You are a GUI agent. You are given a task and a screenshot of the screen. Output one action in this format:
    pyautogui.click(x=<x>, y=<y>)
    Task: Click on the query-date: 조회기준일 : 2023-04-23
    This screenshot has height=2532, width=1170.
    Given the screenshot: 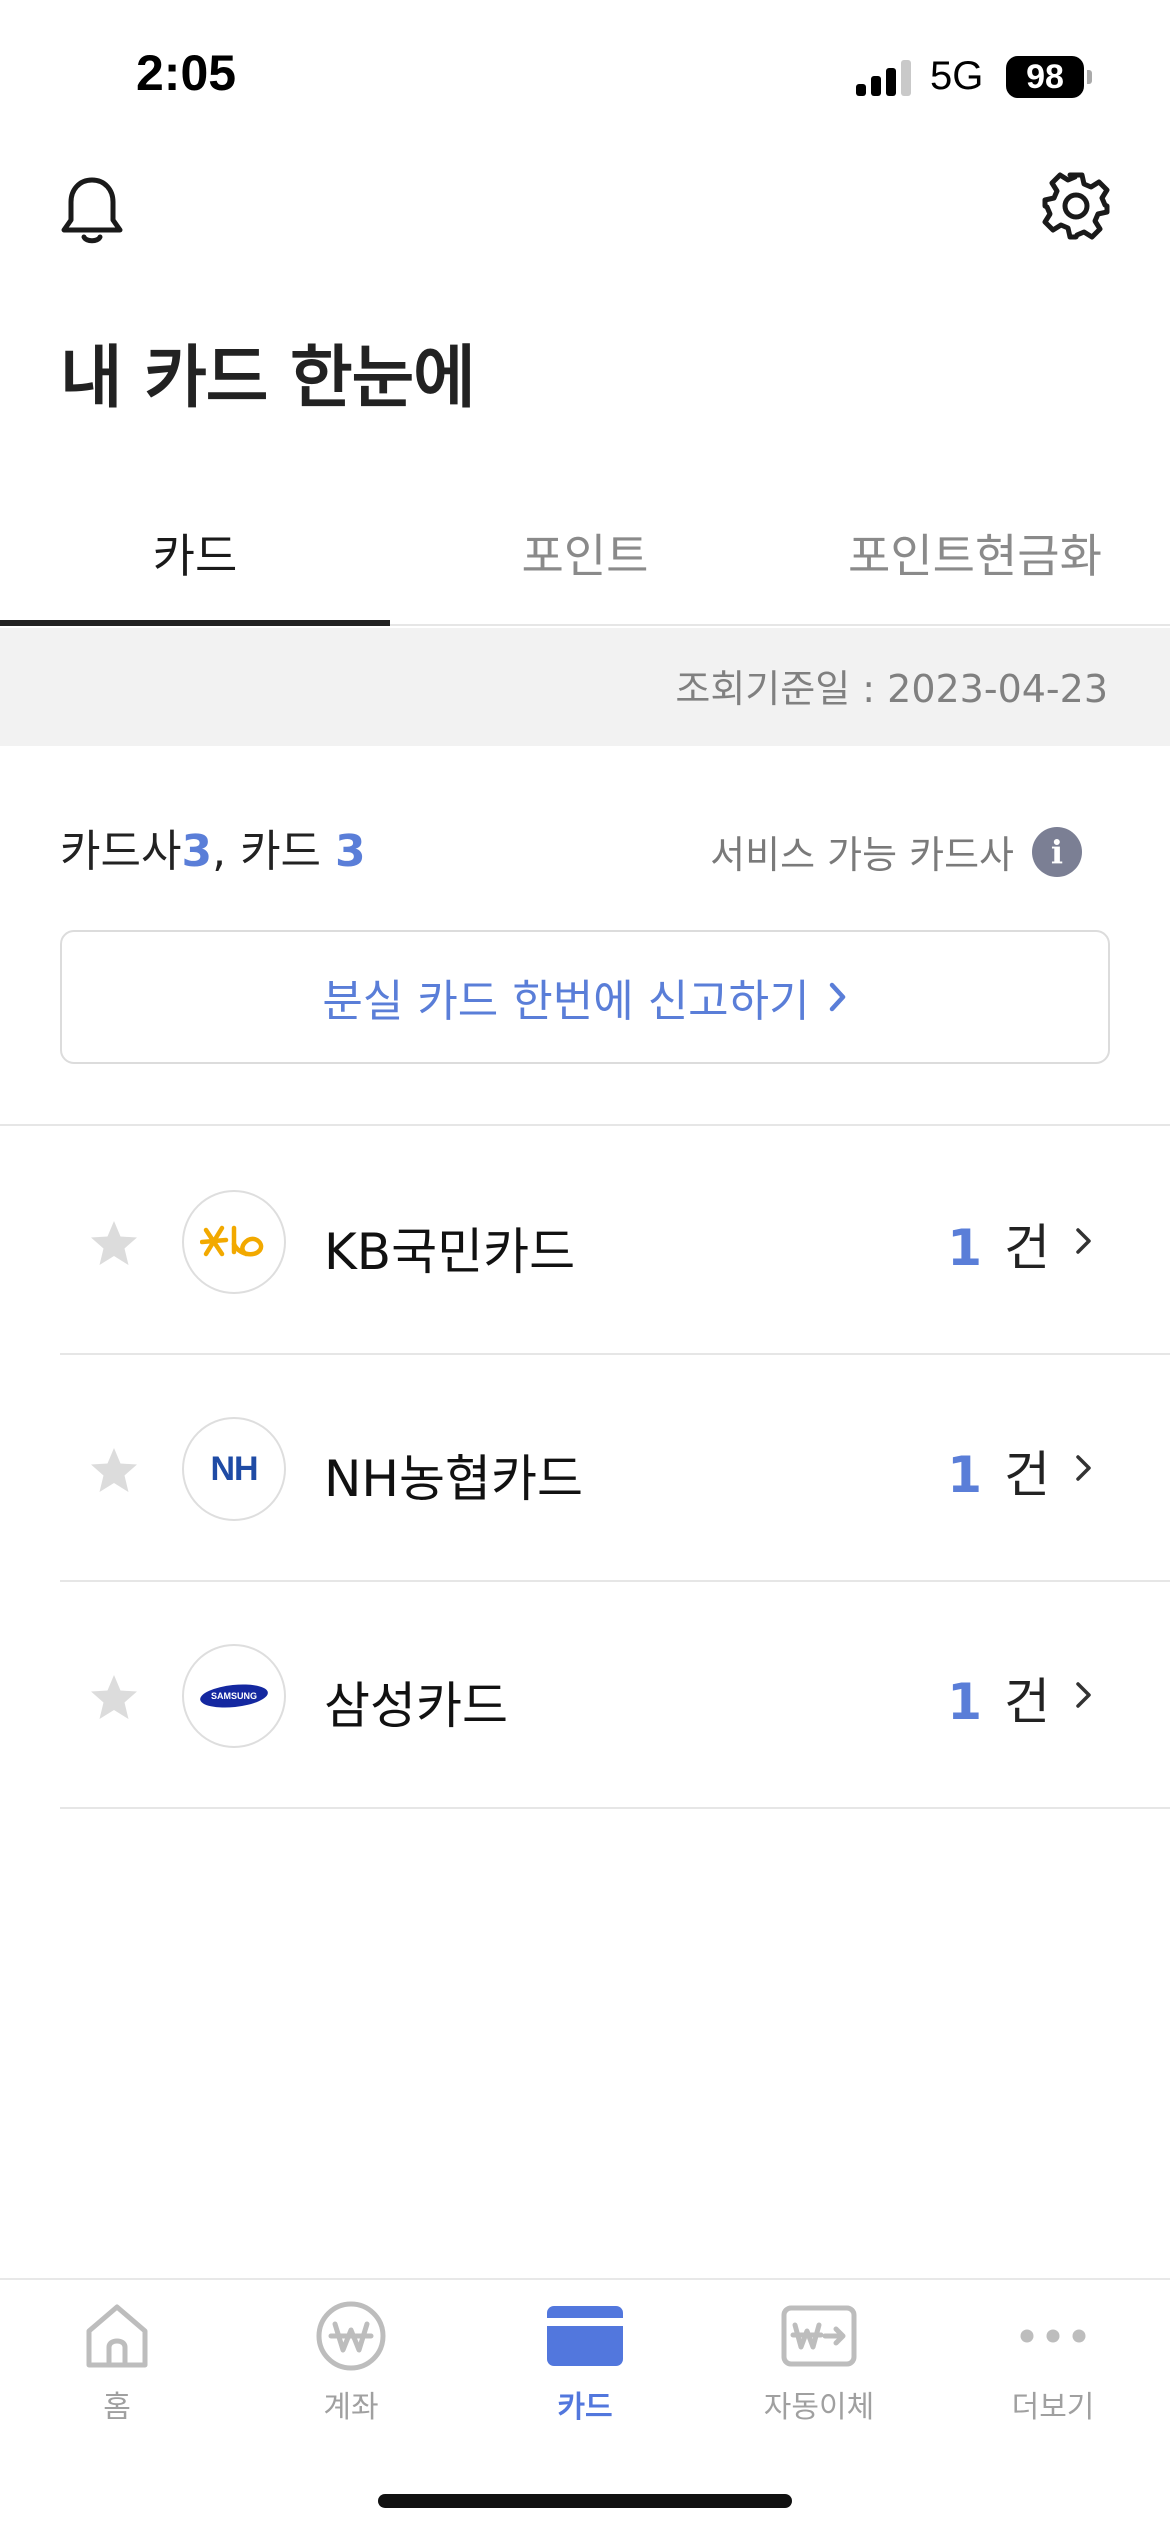 What is the action you would take?
    pyautogui.click(x=891, y=689)
    